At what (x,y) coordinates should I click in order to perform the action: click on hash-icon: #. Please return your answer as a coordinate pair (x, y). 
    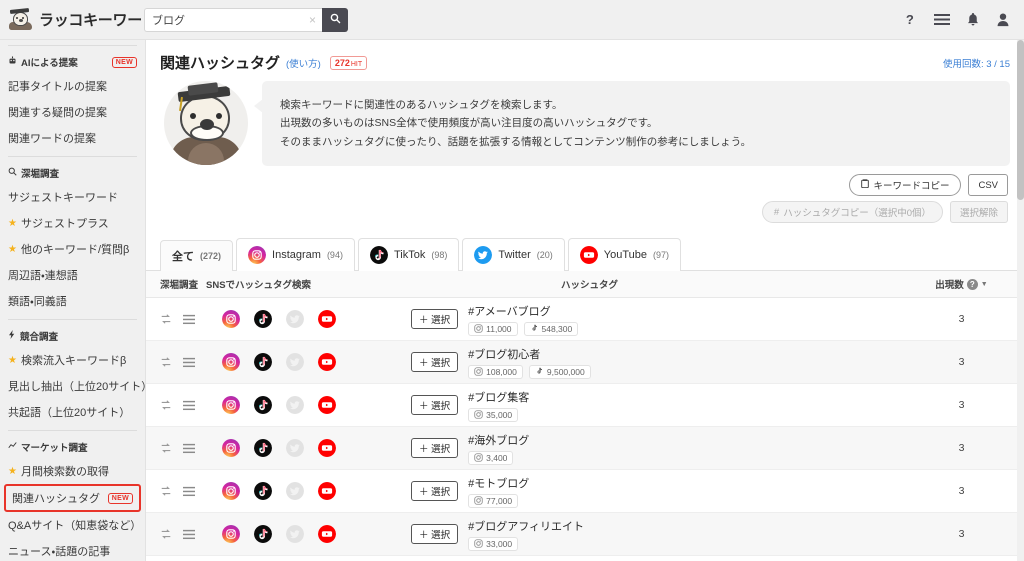
    Looking at the image, I should click on (776, 212).